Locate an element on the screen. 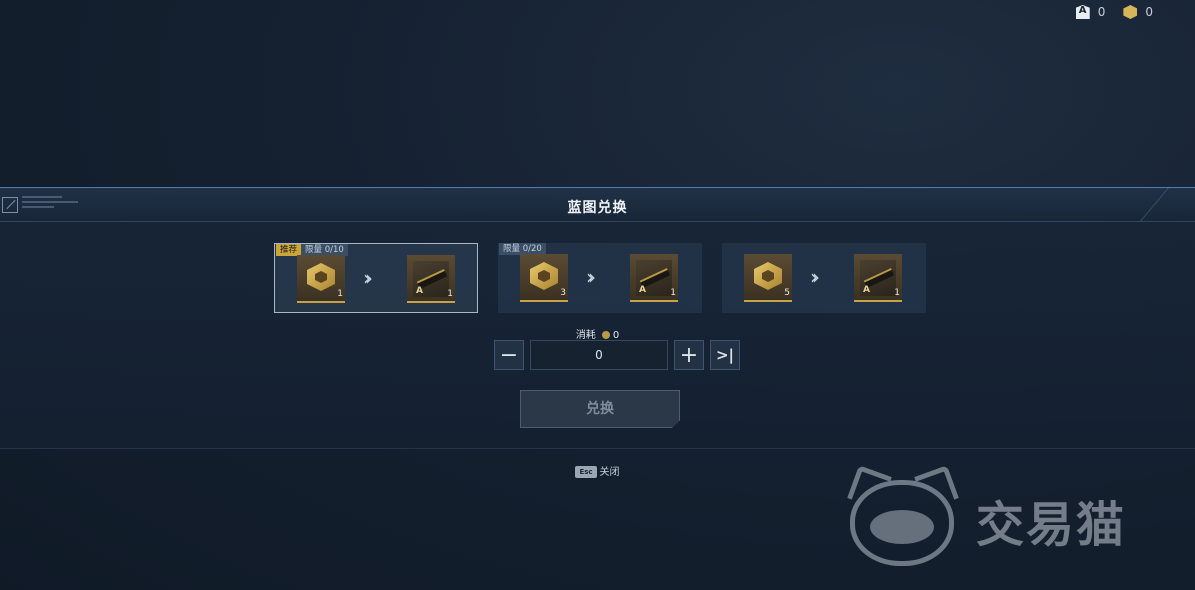 The image size is (1195, 590). currency-blueprint-value: 0 is located at coordinates (1149, 12).